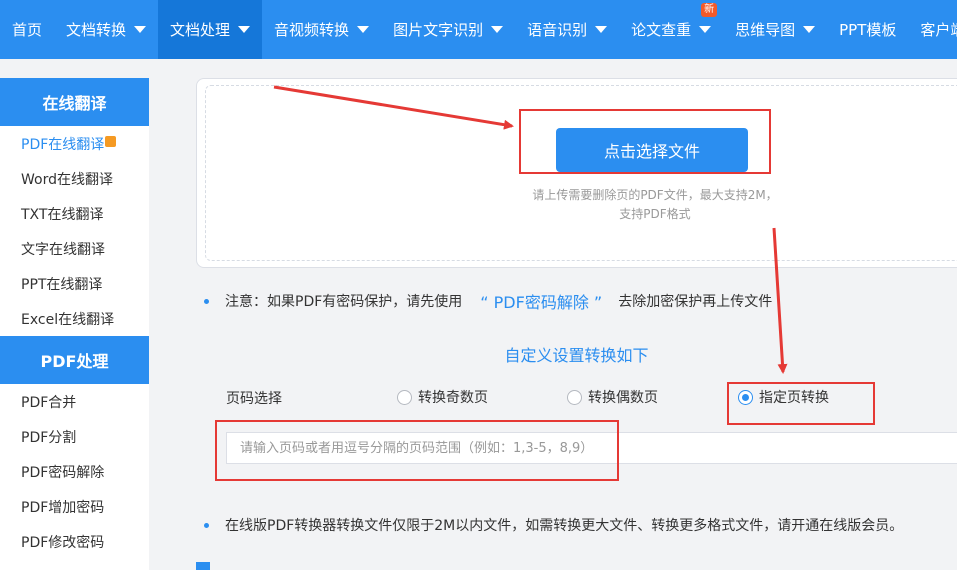 Image resolution: width=957 pixels, height=570 pixels. Describe the element at coordinates (63, 144) in the screenshot. I see `sidebar-item-label: PDF在线翻译` at that location.